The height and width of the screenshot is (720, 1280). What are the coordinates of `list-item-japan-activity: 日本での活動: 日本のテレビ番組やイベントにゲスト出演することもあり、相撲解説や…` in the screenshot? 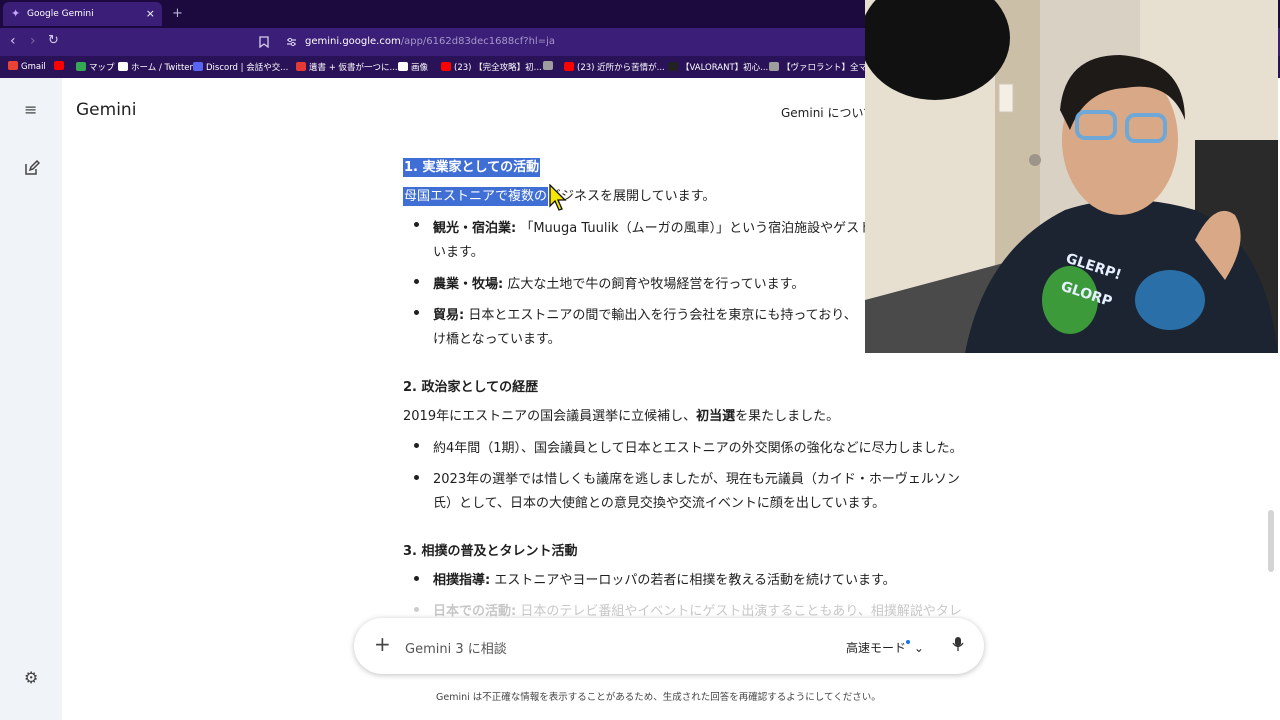 It's located at (697, 611).